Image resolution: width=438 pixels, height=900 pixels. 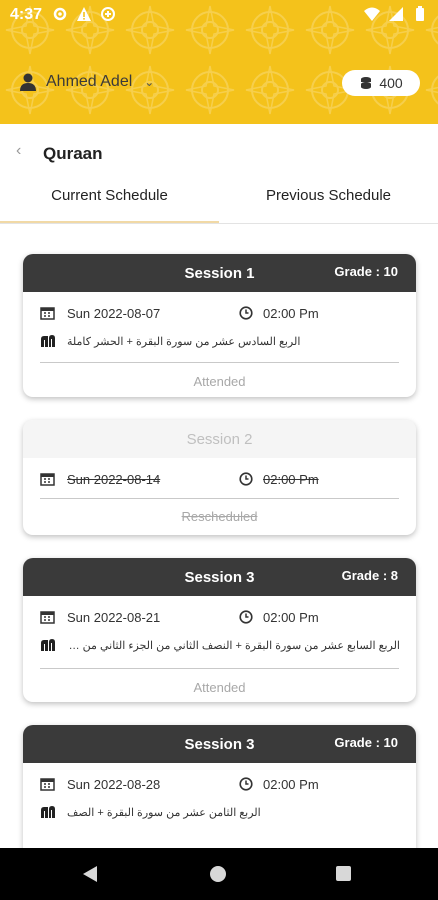 I want to click on coins-badge: 400, so click(x=381, y=83).